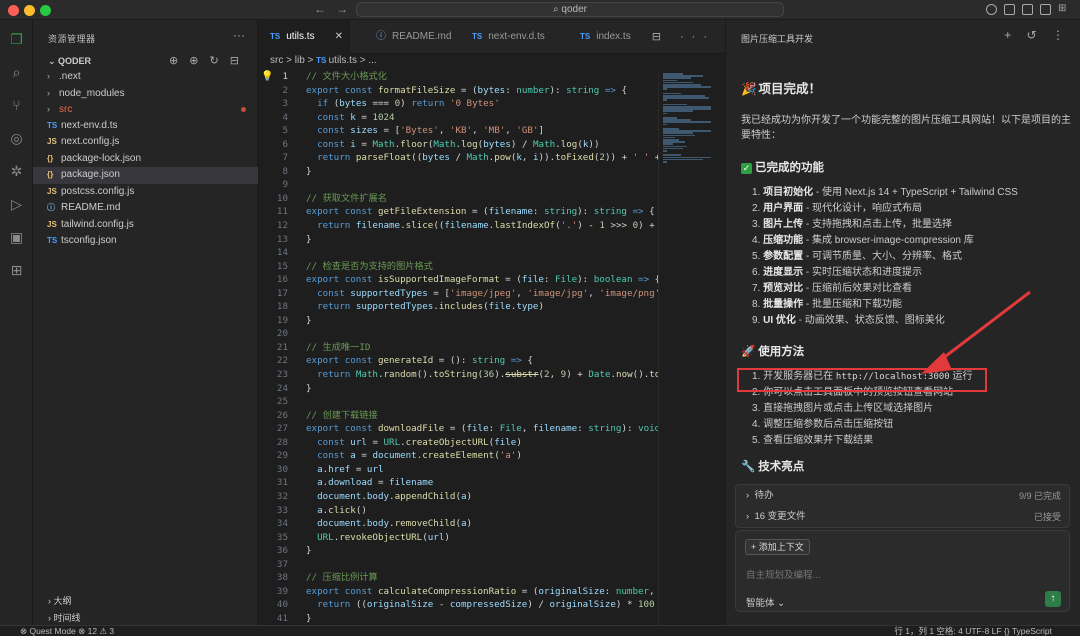 The image size is (1080, 636). I want to click on annotation-arrow, so click(976, 332).